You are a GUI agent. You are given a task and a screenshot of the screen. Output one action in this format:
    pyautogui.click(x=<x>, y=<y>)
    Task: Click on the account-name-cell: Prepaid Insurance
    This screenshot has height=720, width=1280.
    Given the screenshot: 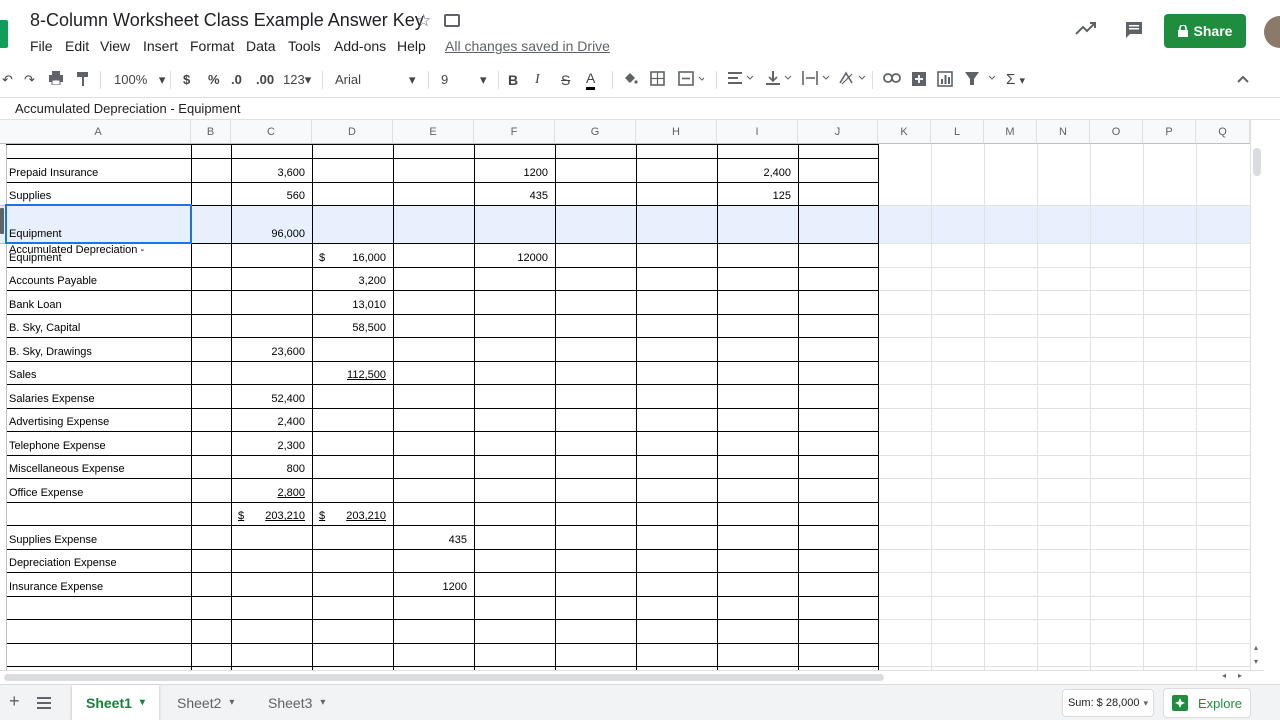 What is the action you would take?
    pyautogui.click(x=53, y=173)
    